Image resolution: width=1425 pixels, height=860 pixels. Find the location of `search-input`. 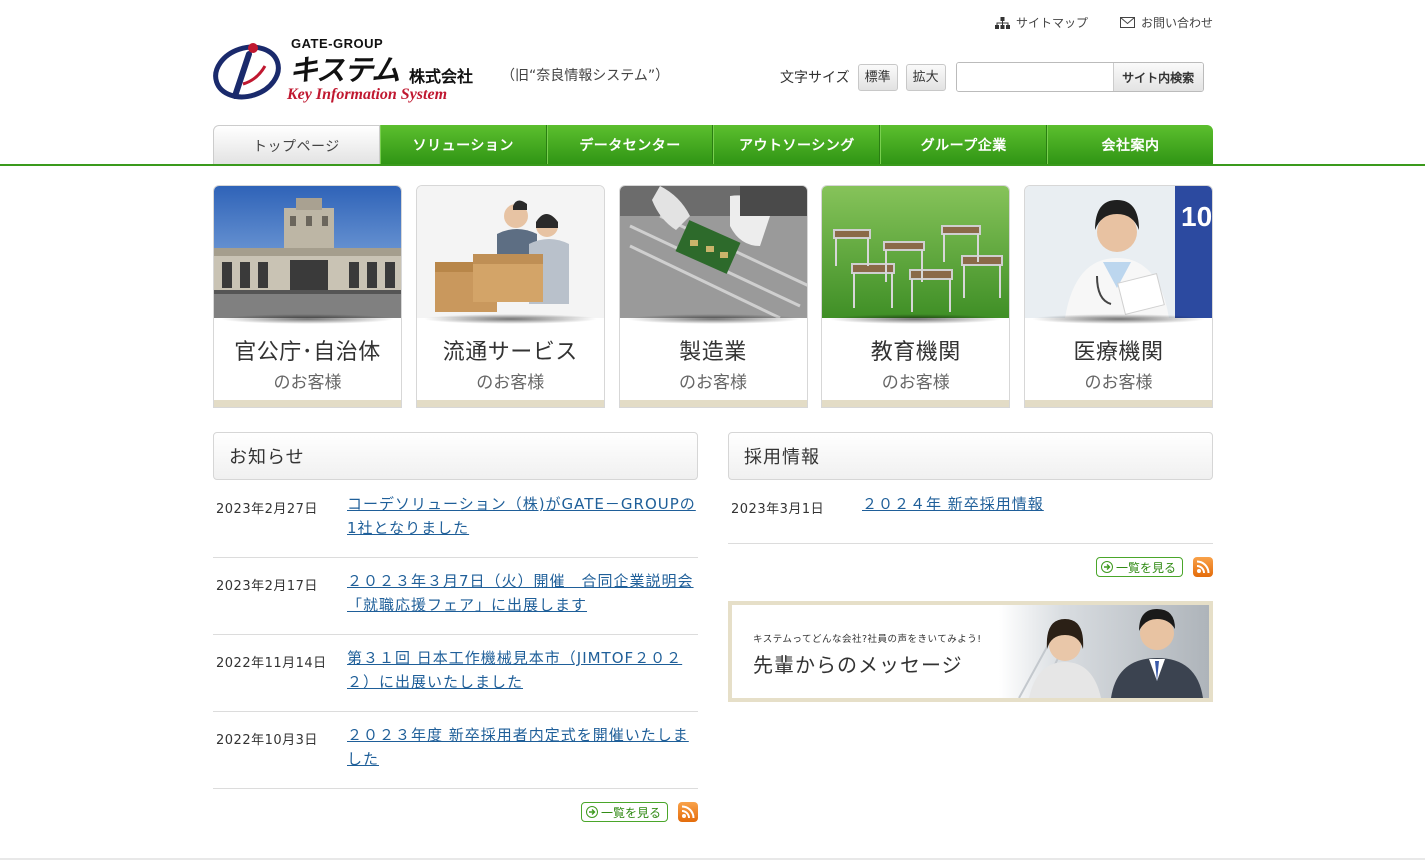

search-input is located at coordinates (1034, 77).